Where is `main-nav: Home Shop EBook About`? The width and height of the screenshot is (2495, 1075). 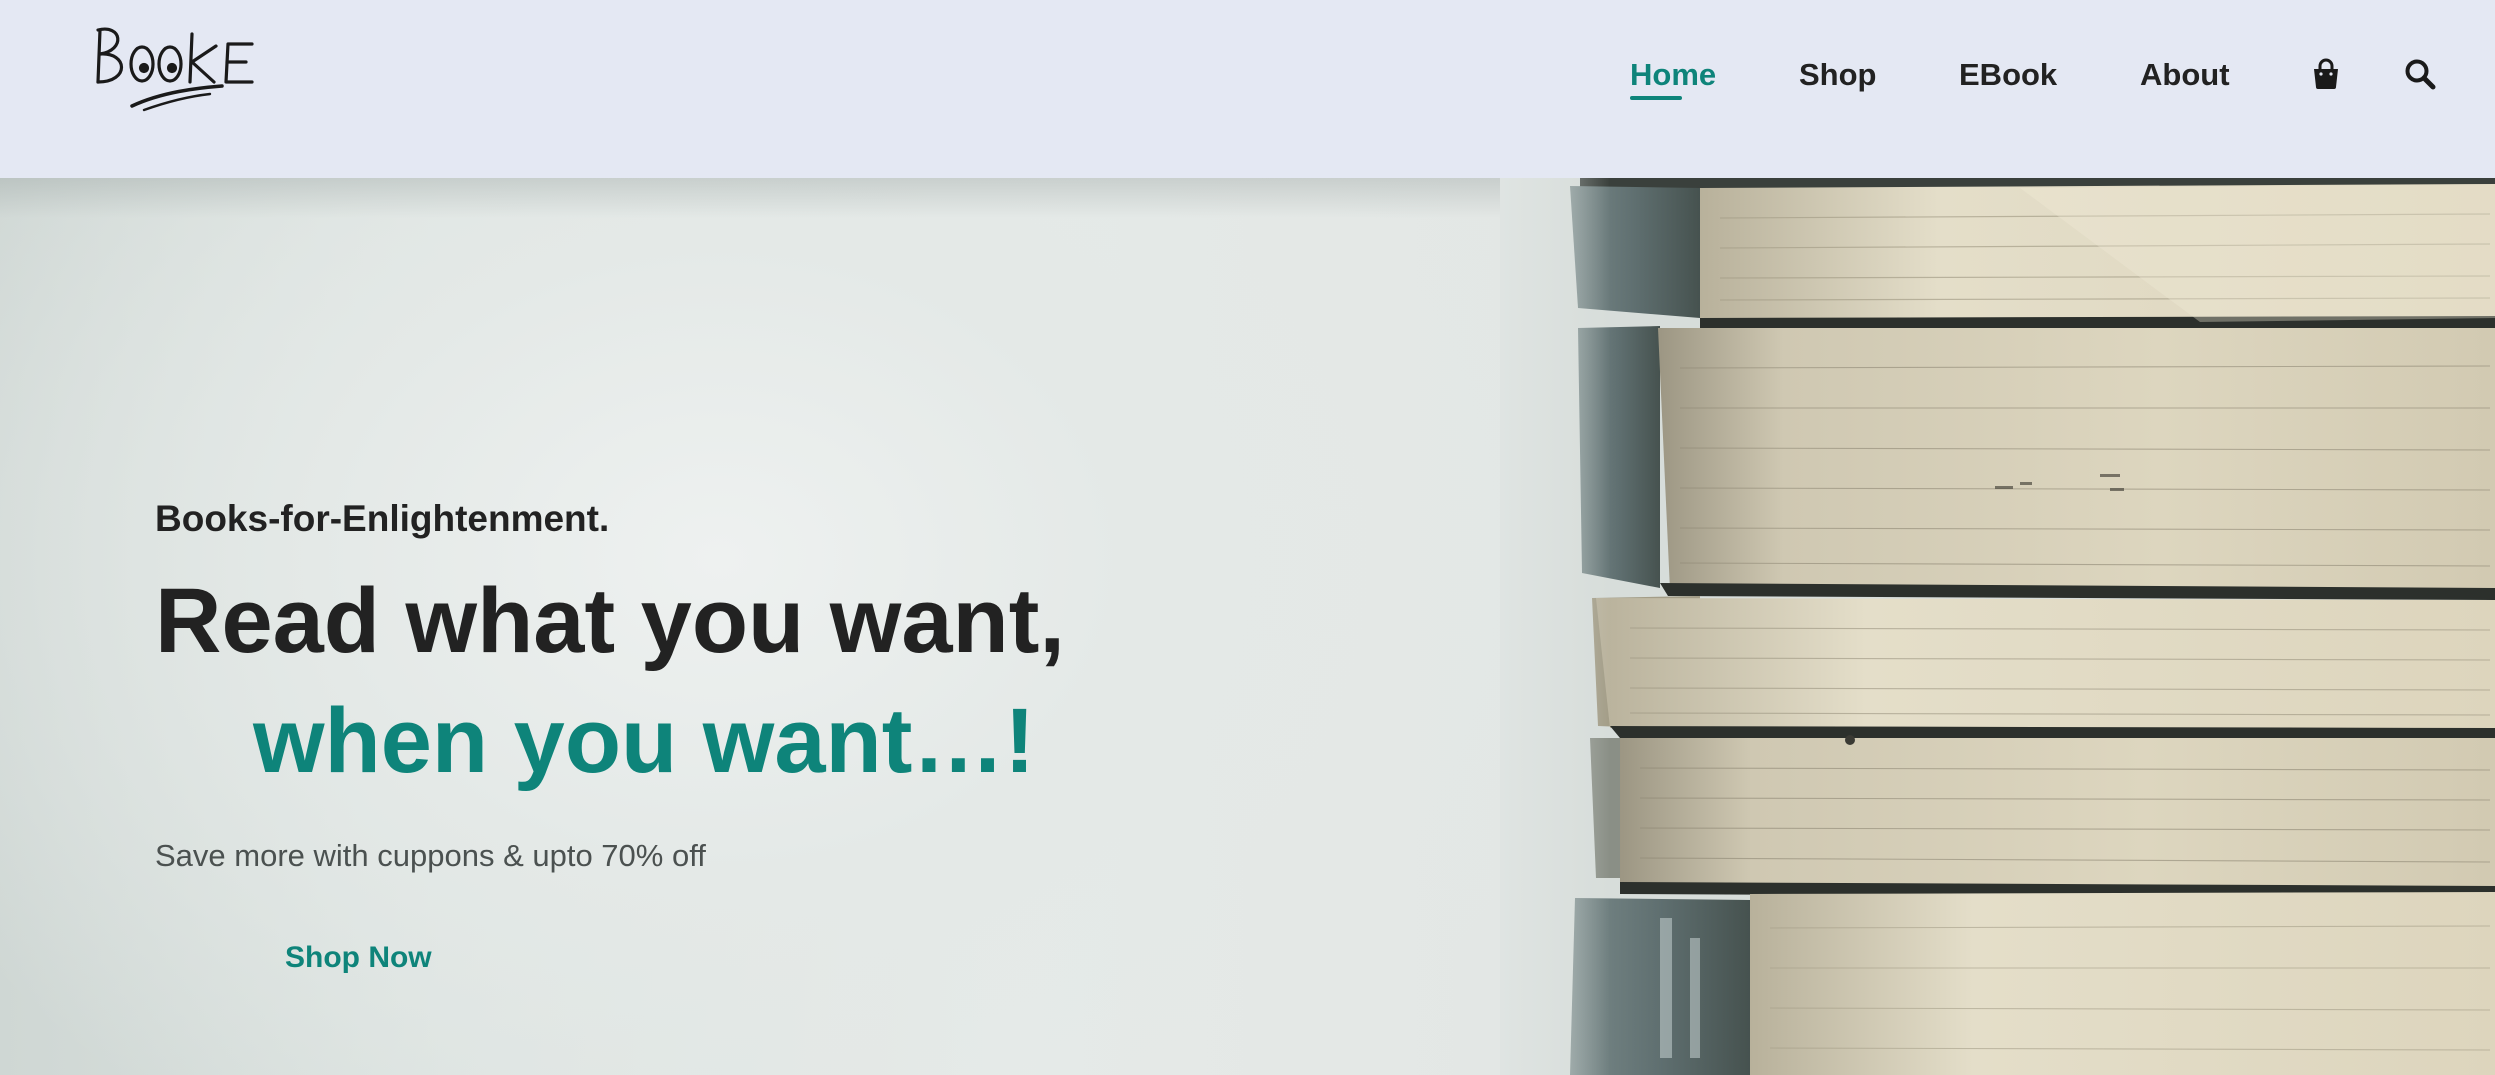 main-nav: Home Shop EBook About is located at coordinates (1247, 75).